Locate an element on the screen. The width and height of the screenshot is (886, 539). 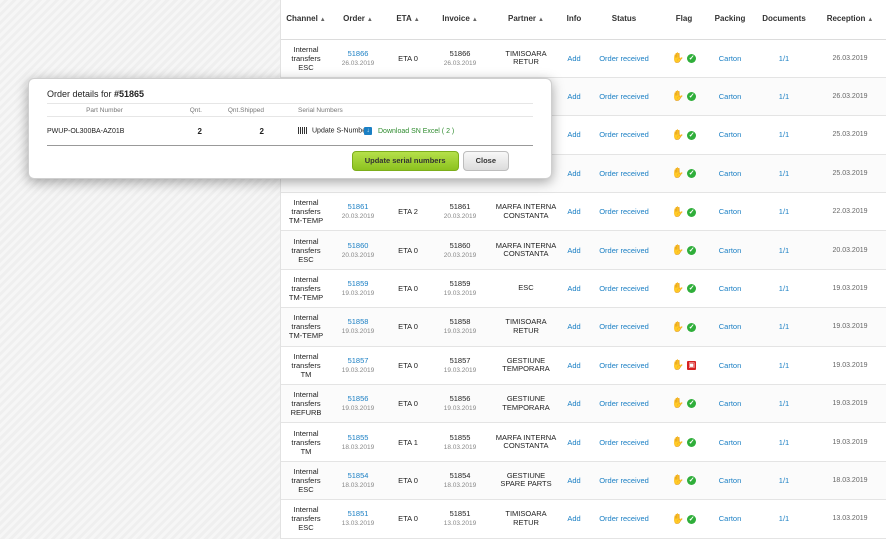
header-invoice: Invoice ▲ is located at coordinates (460, 20).